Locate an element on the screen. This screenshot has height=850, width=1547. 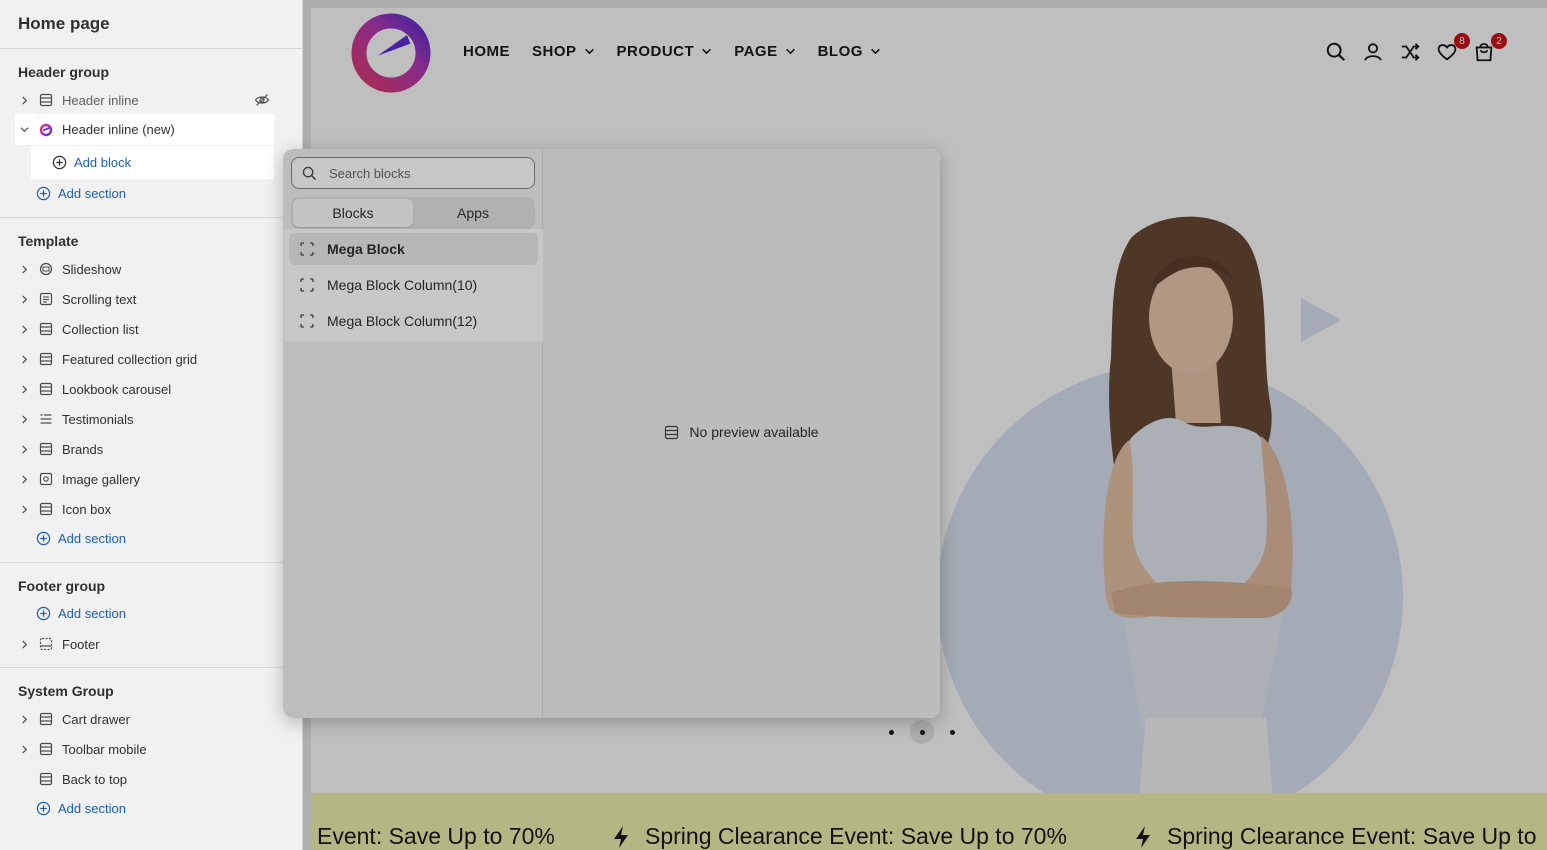
user-icon is located at coordinates (1373, 52).